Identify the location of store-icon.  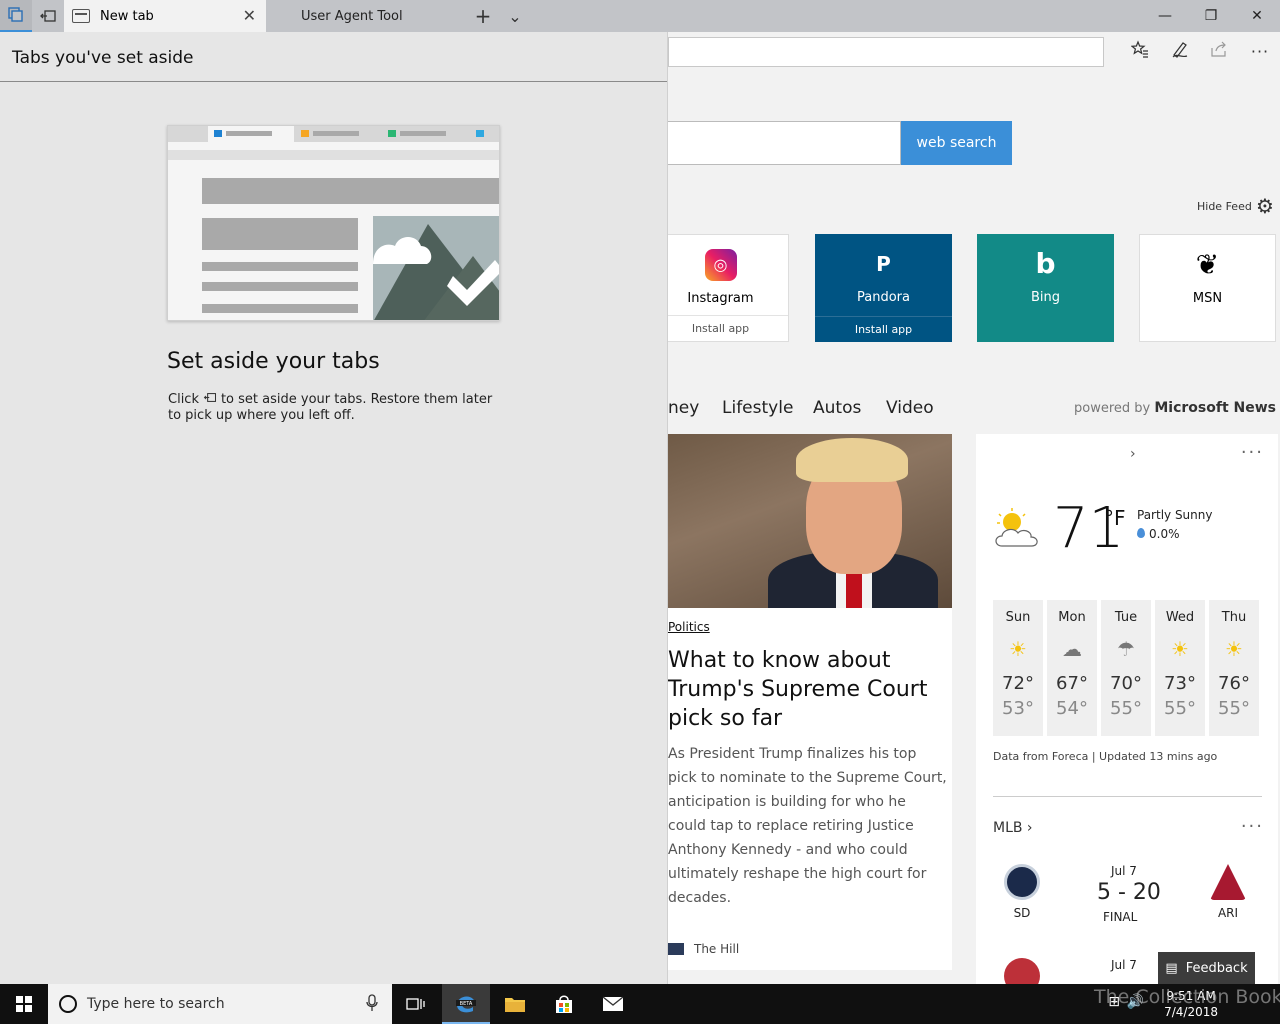
(564, 1004).